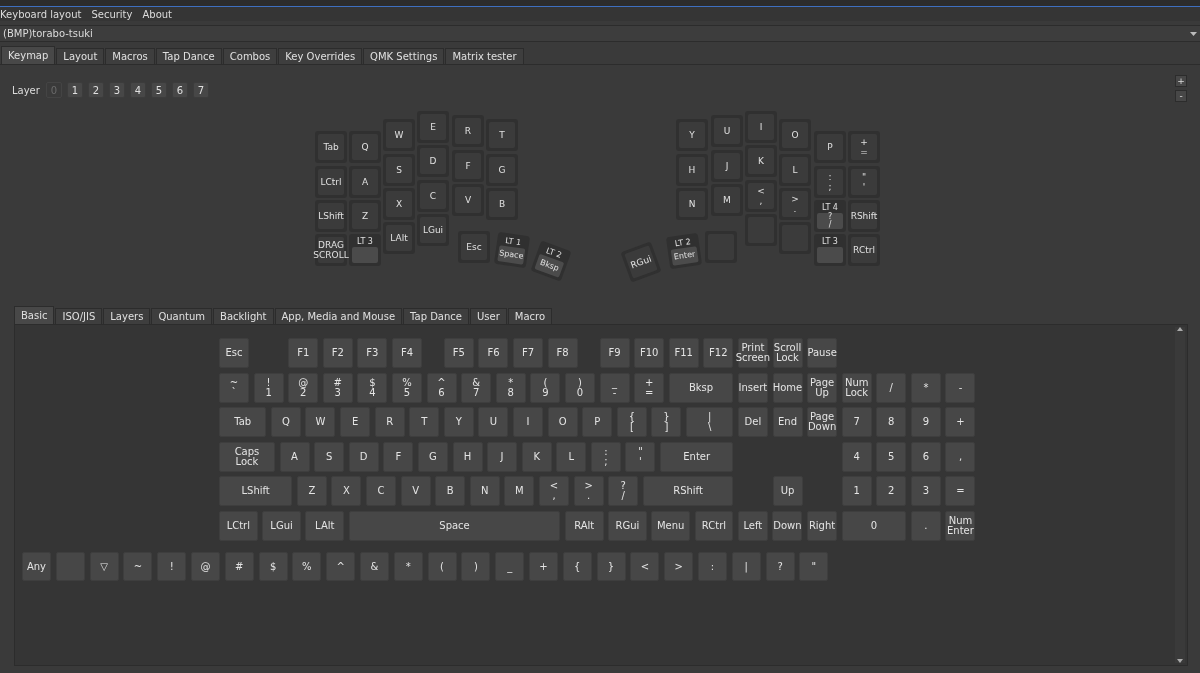  What do you see at coordinates (238, 525) in the screenshot?
I see `keycode-key: LCtrl` at bounding box center [238, 525].